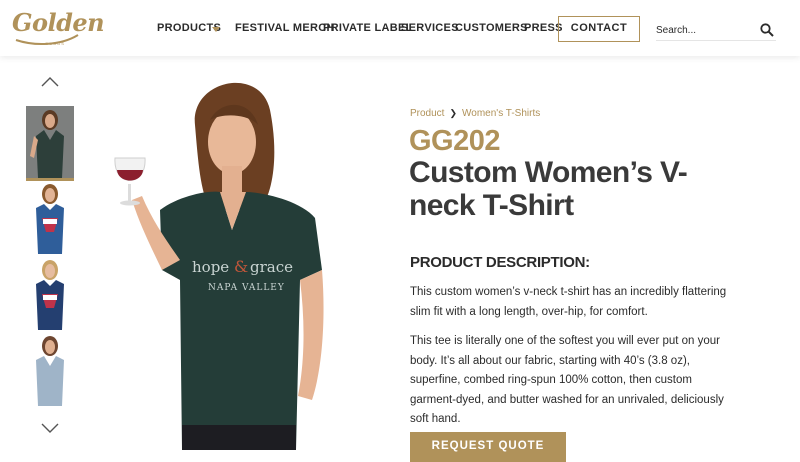  I want to click on logo-subtext: GOODS, so click(55, 43).